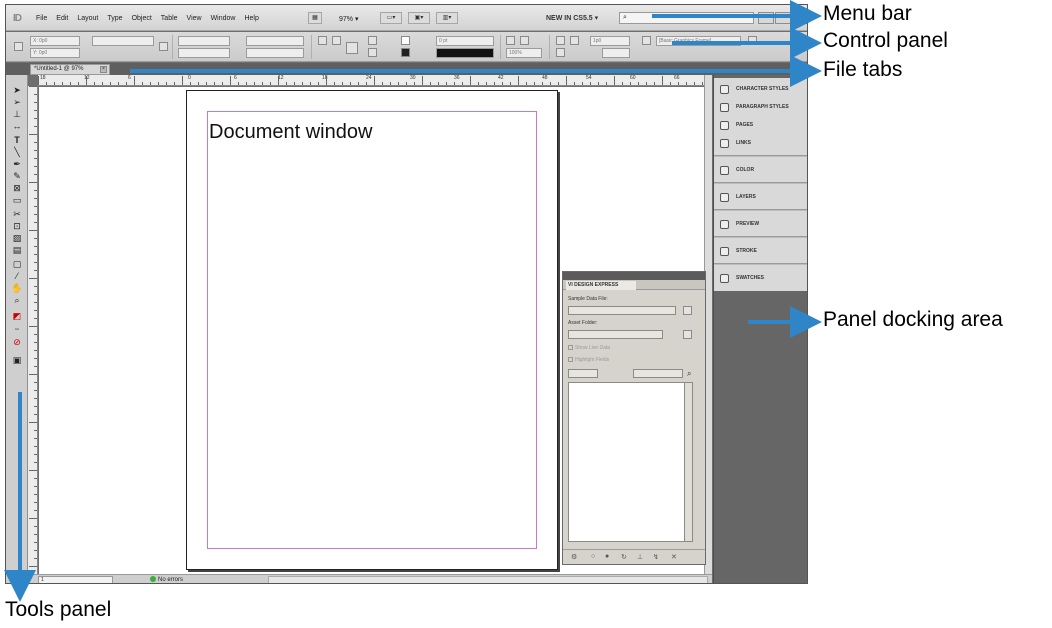 Image resolution: width=1052 pixels, height=628 pixels. I want to click on asset-folder-field, so click(615, 334).